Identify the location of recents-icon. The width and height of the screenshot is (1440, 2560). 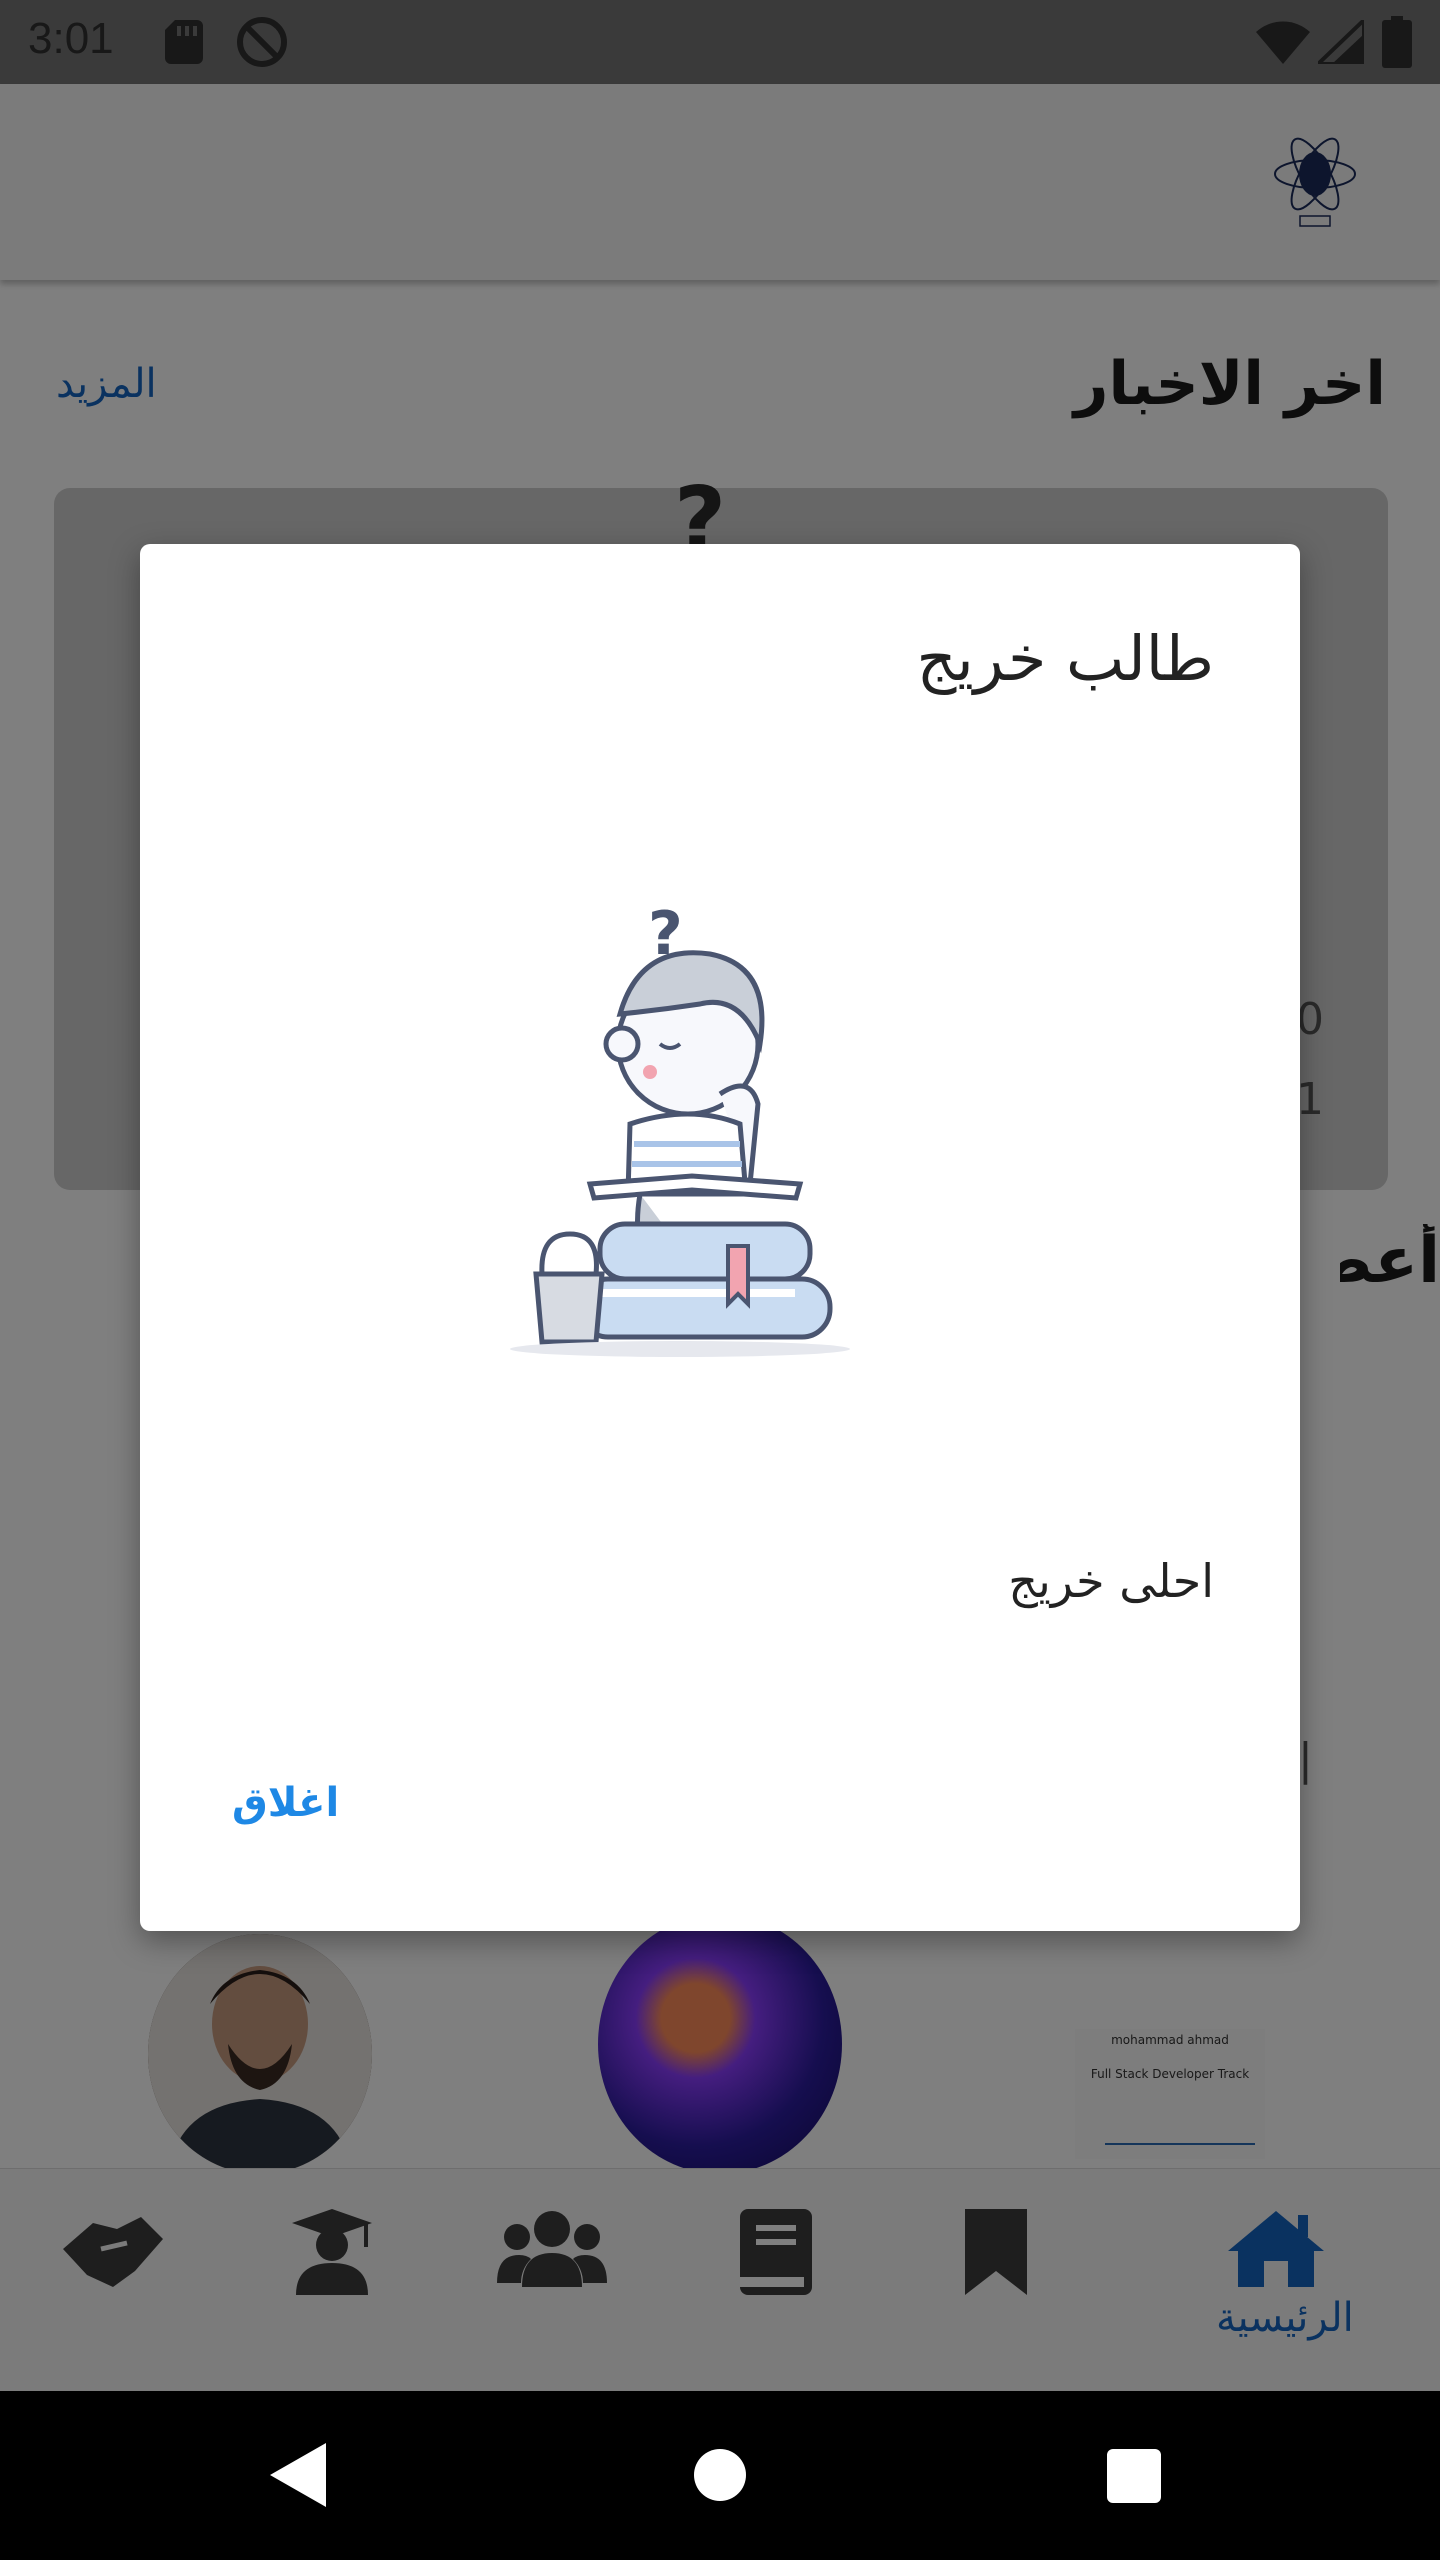
(1134, 2476).